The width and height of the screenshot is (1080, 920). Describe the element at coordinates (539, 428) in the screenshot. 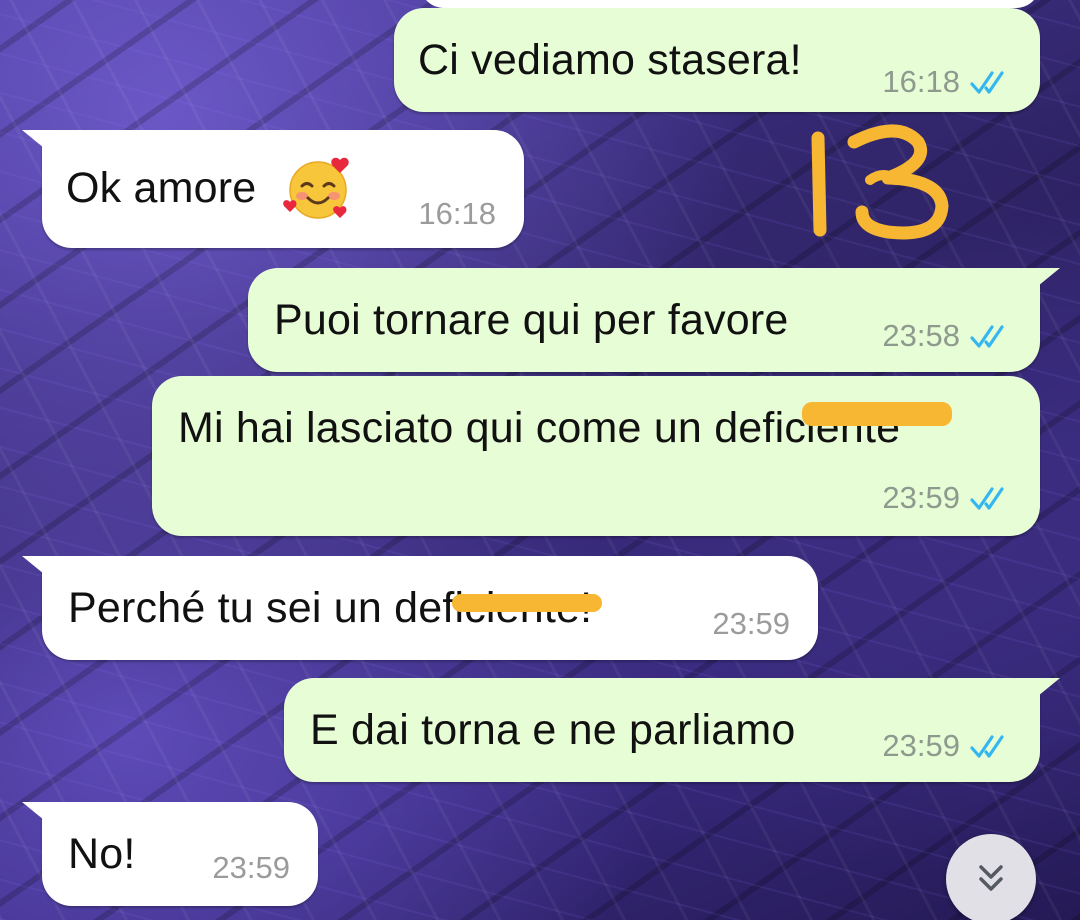

I see `message-text: Mi hai lasciato qui come un deficiente` at that location.